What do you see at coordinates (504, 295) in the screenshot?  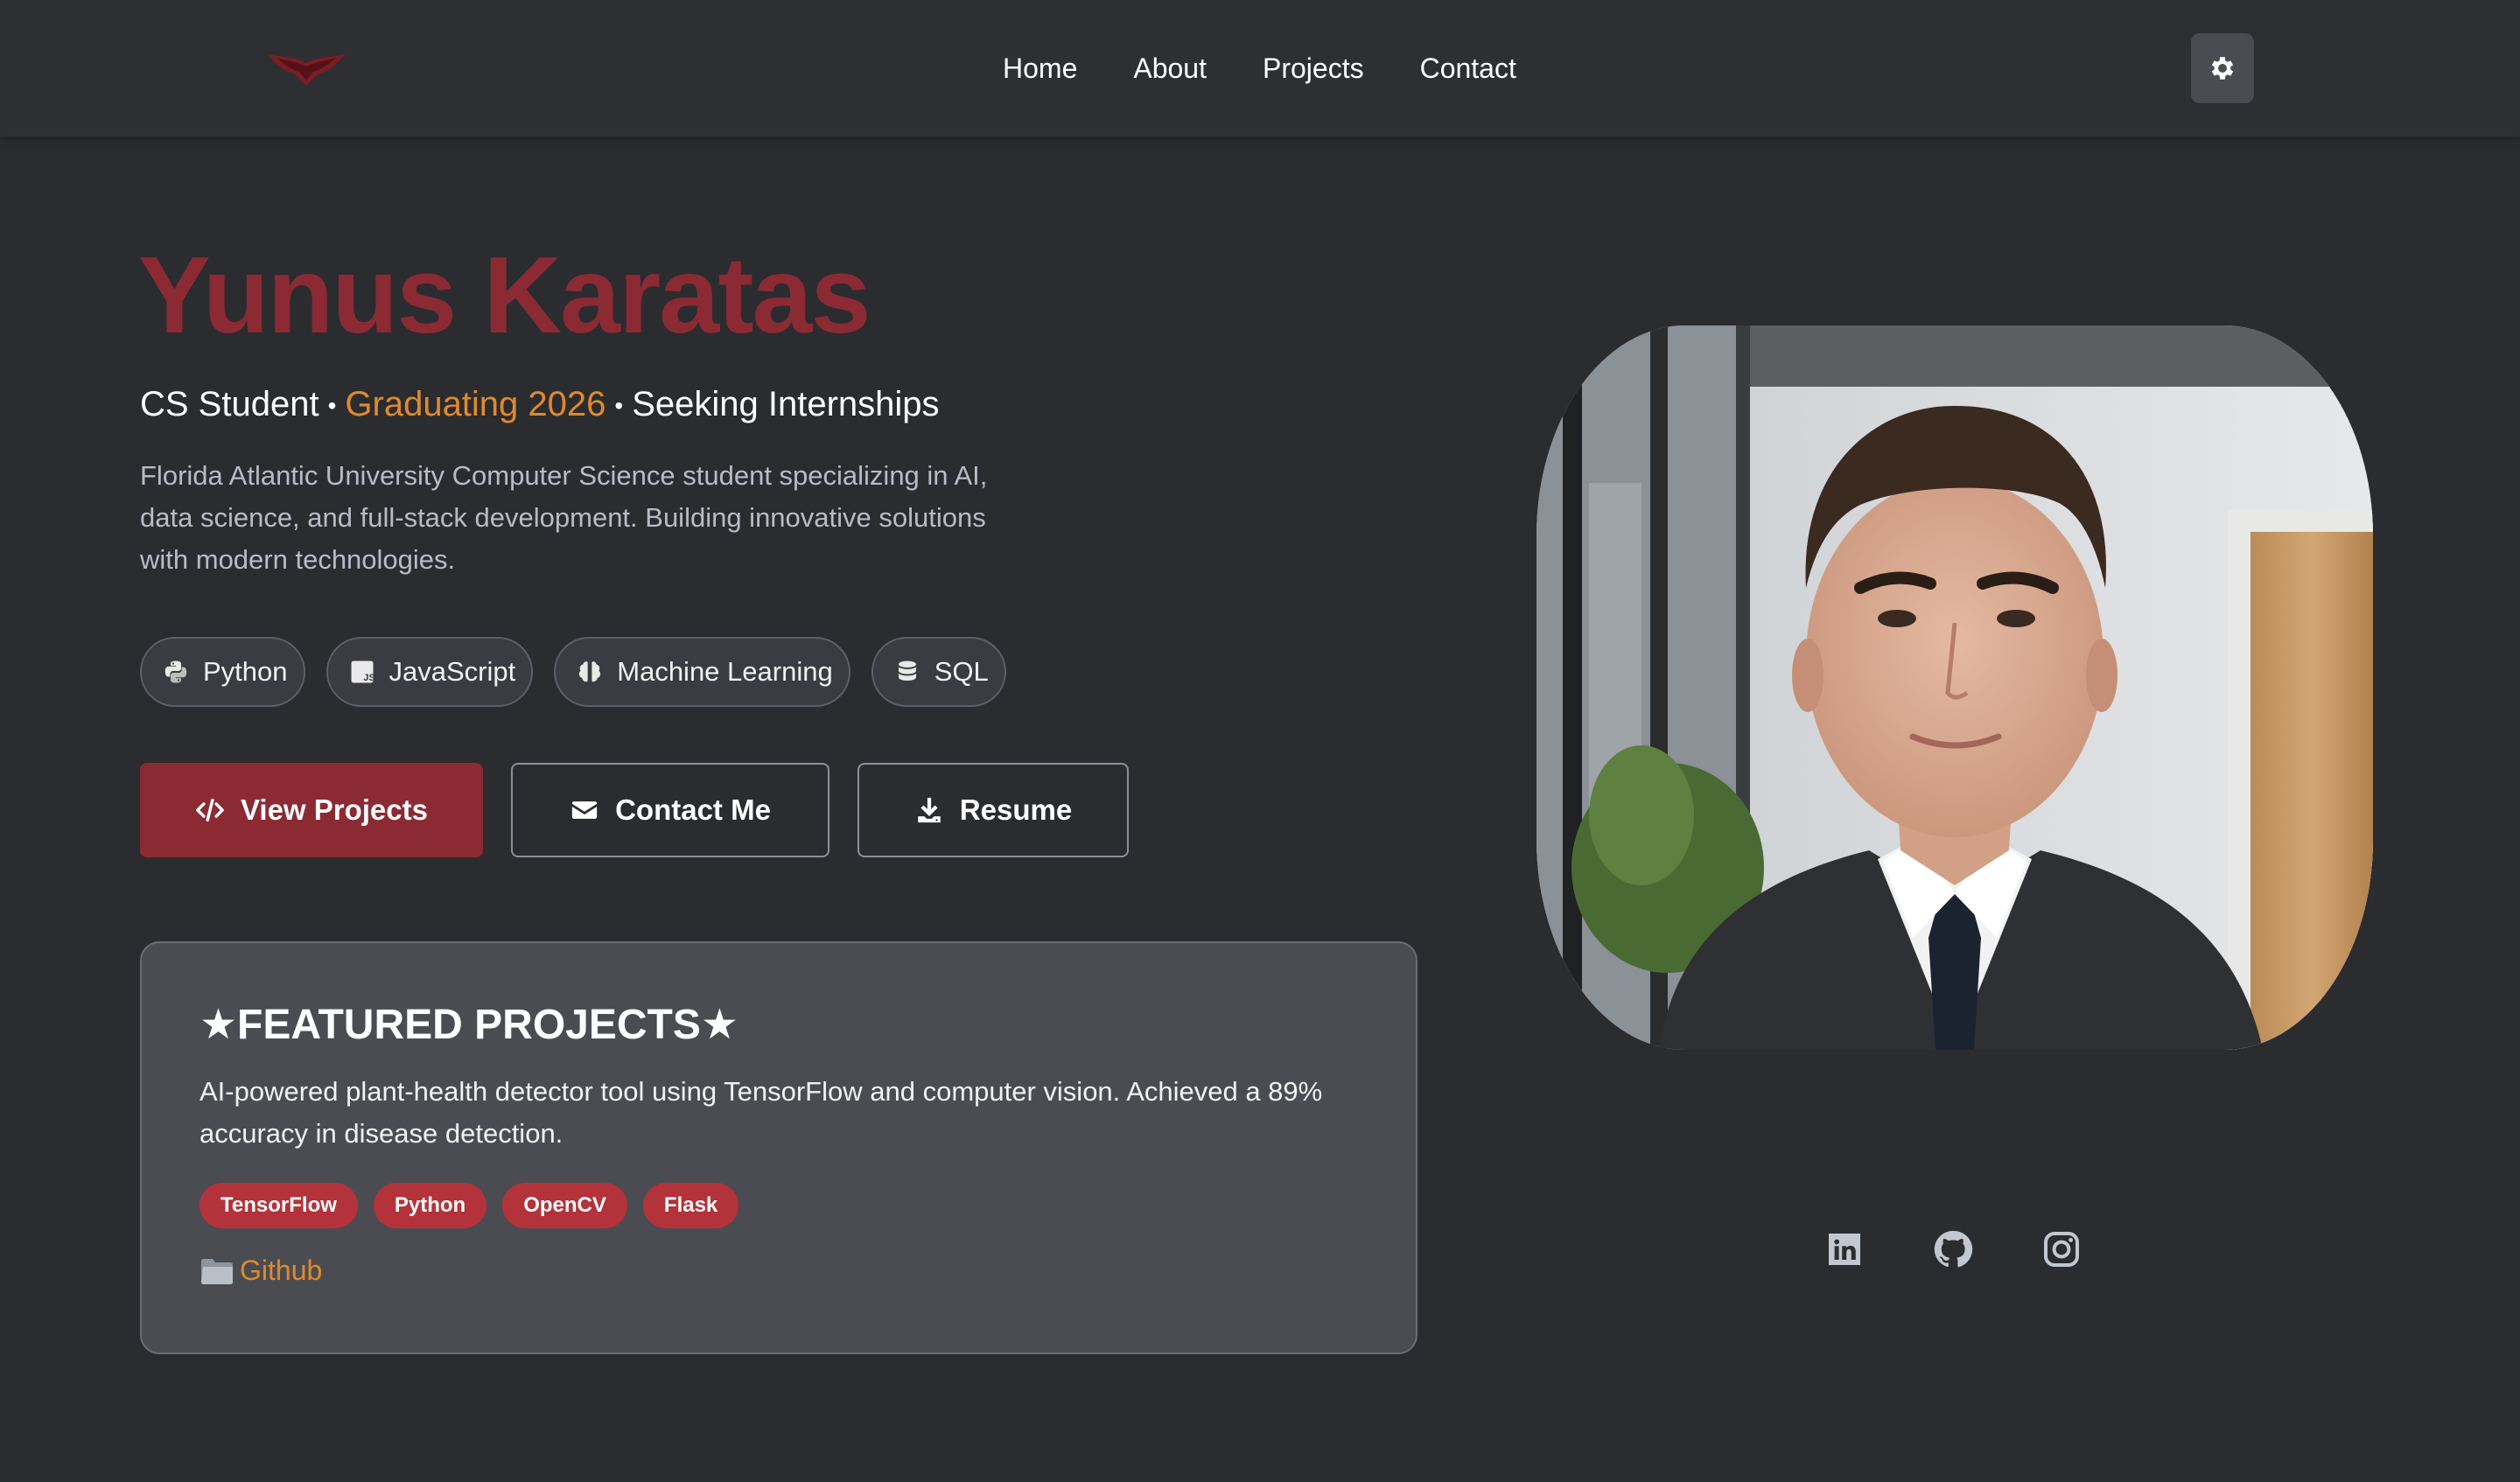 I see `hero-name: Yunus Karatas` at bounding box center [504, 295].